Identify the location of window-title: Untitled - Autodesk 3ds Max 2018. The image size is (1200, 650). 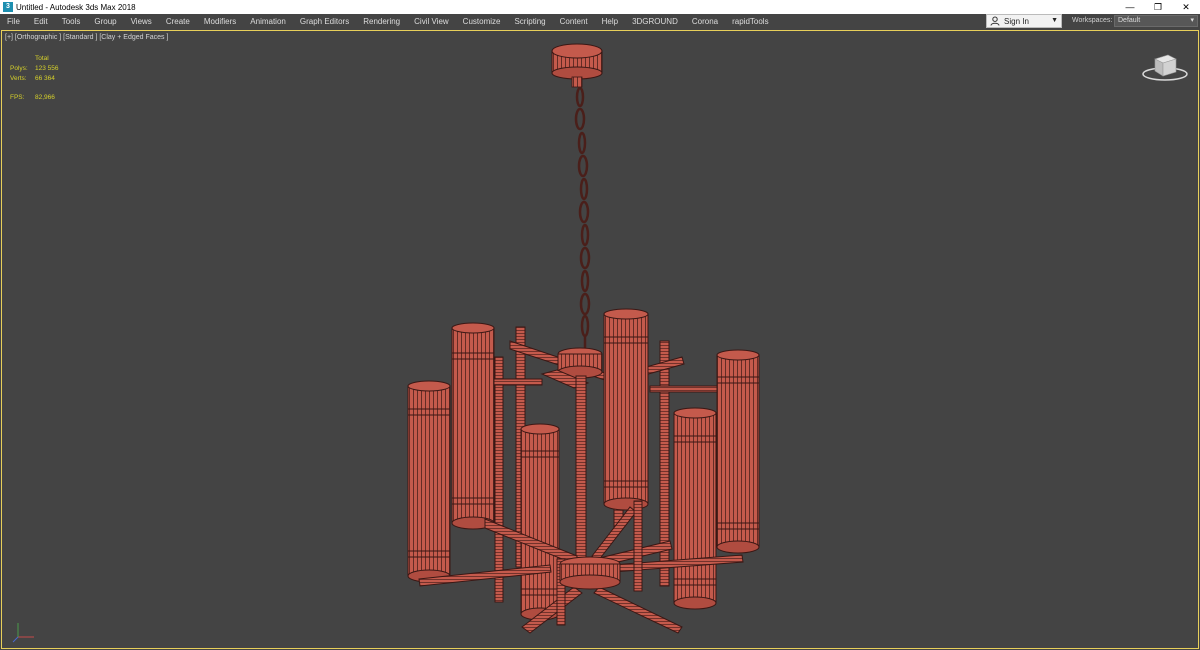
(76, 7).